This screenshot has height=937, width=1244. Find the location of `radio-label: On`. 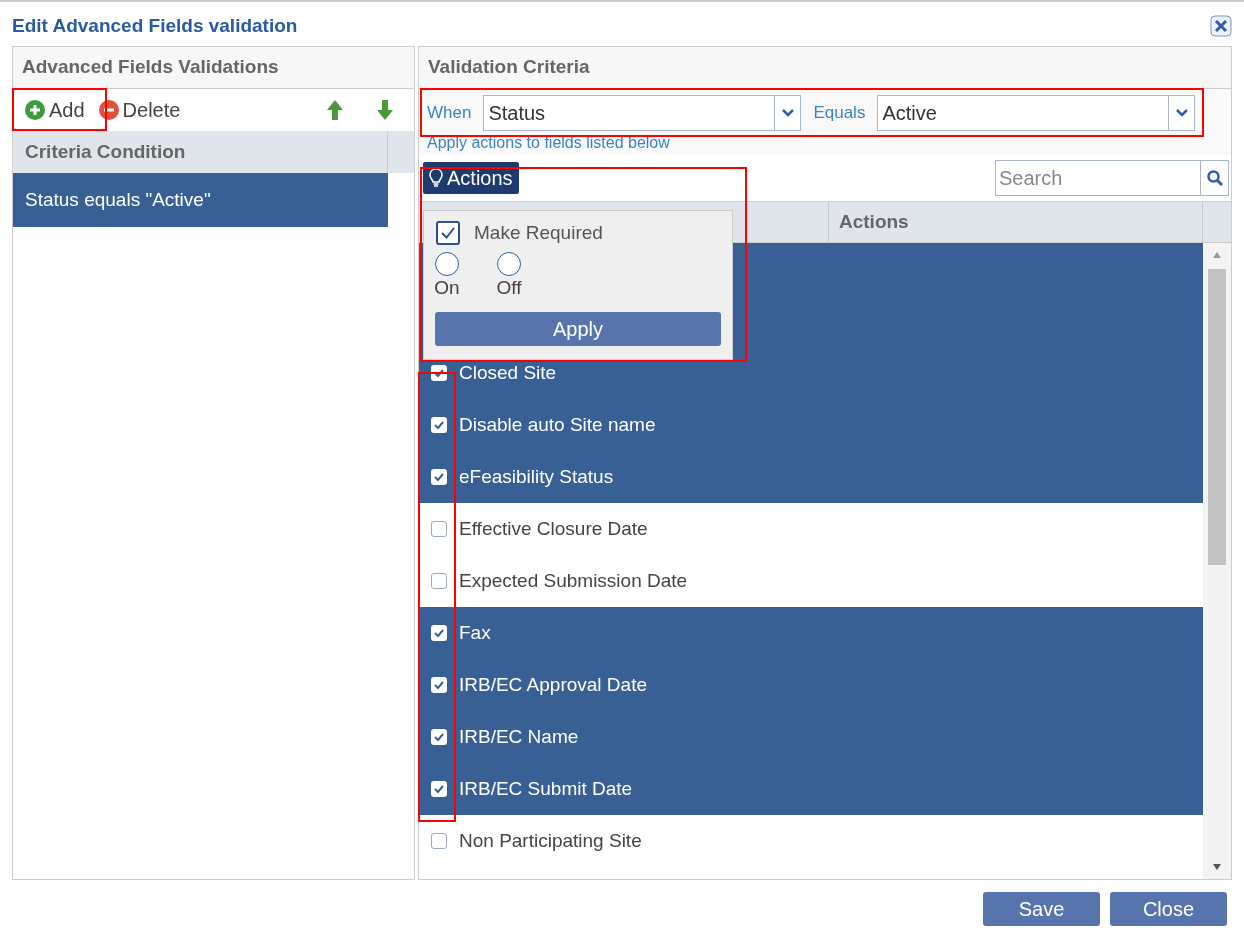

radio-label: On is located at coordinates (447, 287).